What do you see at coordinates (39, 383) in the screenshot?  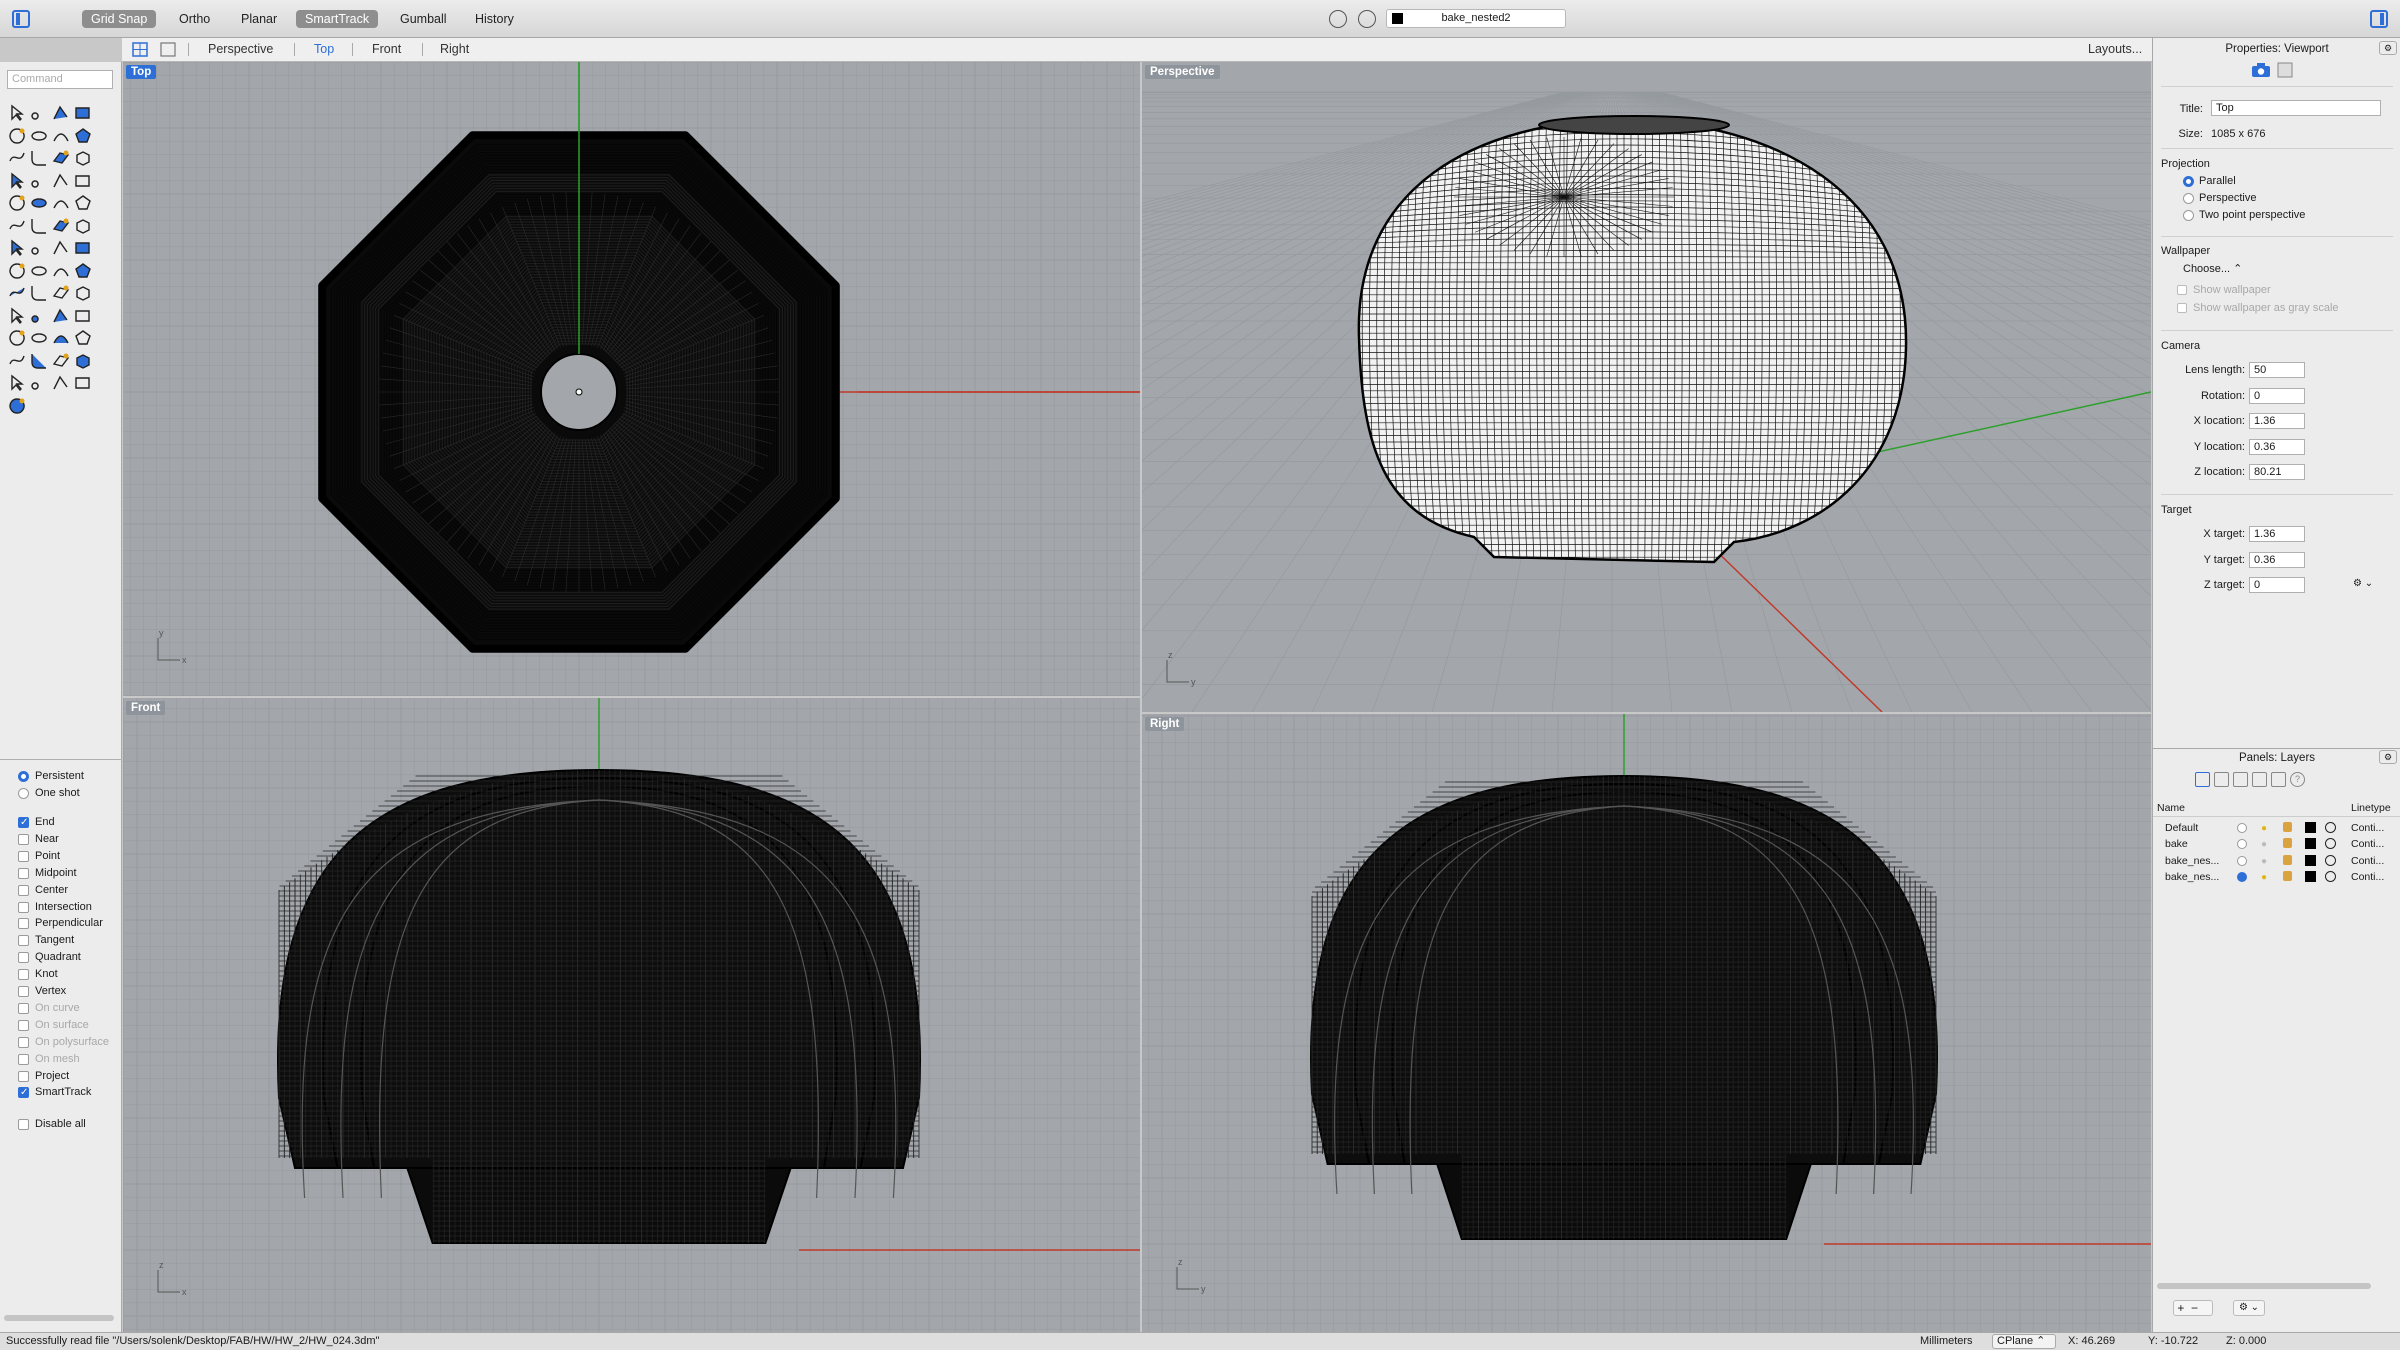 I see `settings-icon` at bounding box center [39, 383].